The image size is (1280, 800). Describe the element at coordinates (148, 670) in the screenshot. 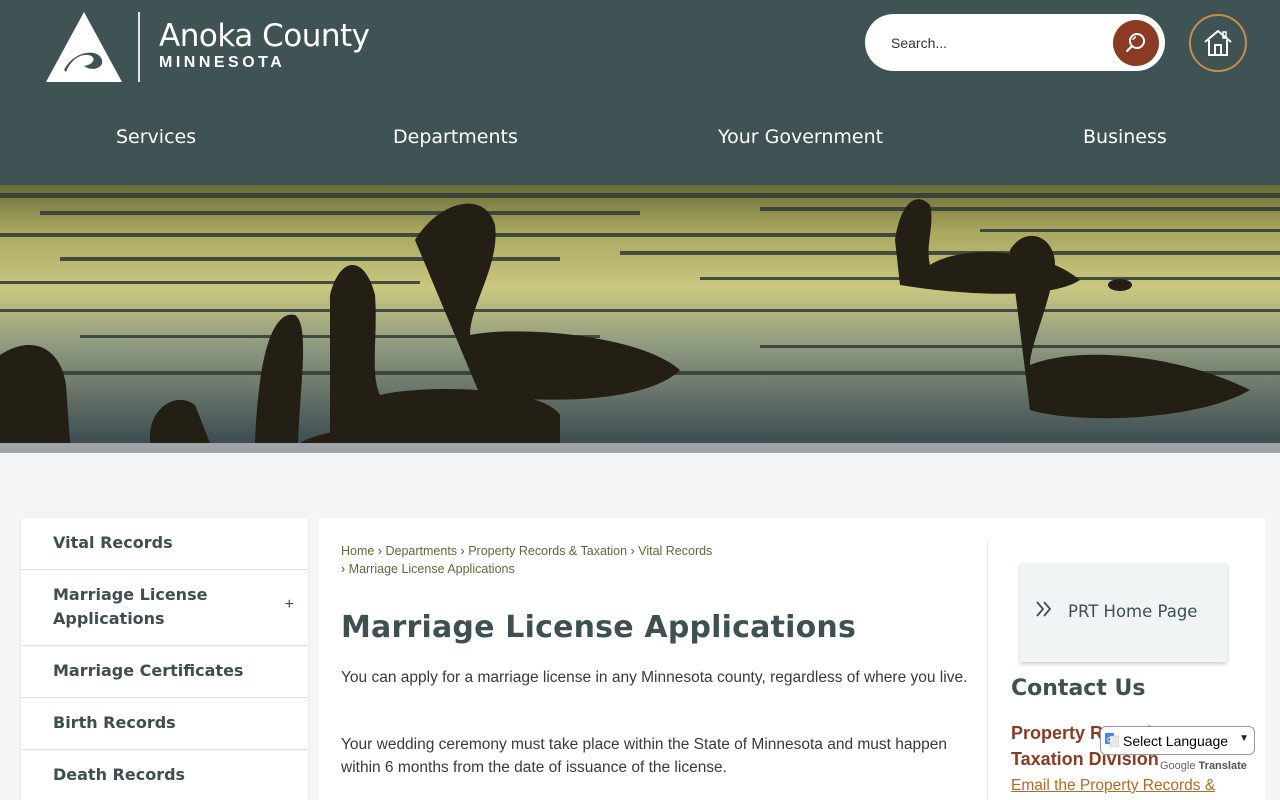

I see `sidebar-item-label: Marriage Certificates` at that location.